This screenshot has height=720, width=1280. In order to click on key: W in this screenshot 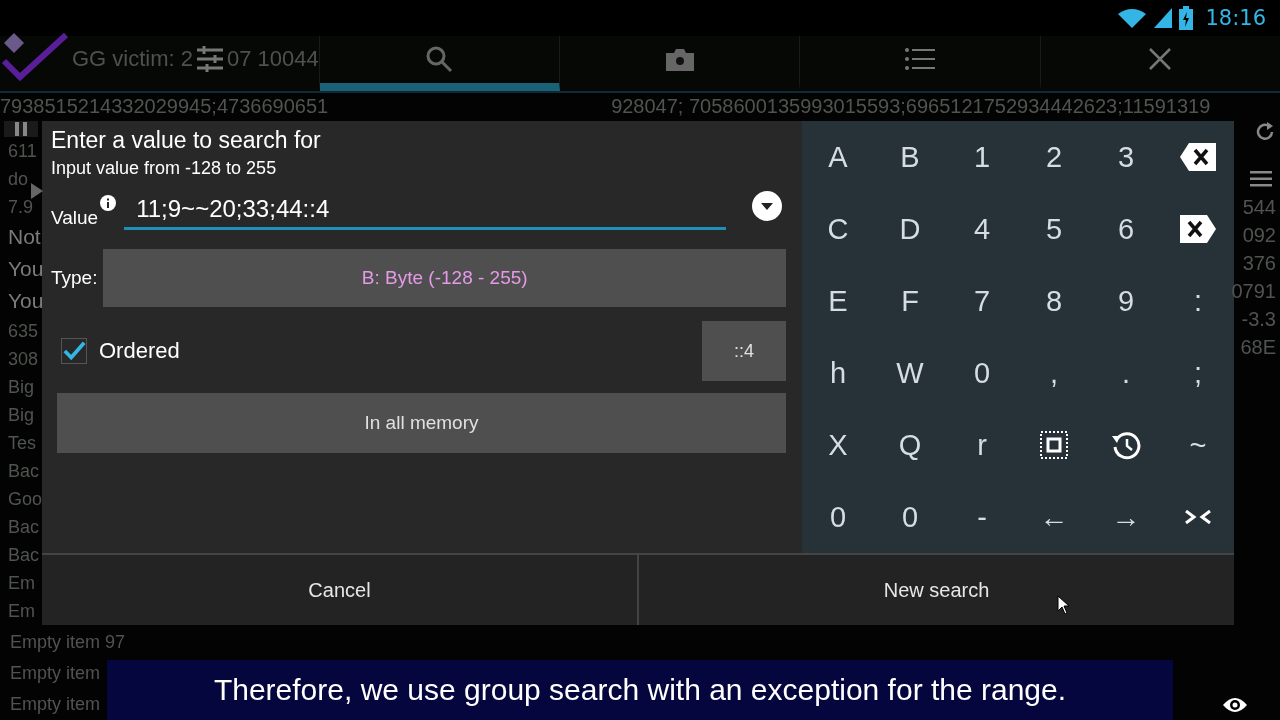, I will do `click(910, 373)`.